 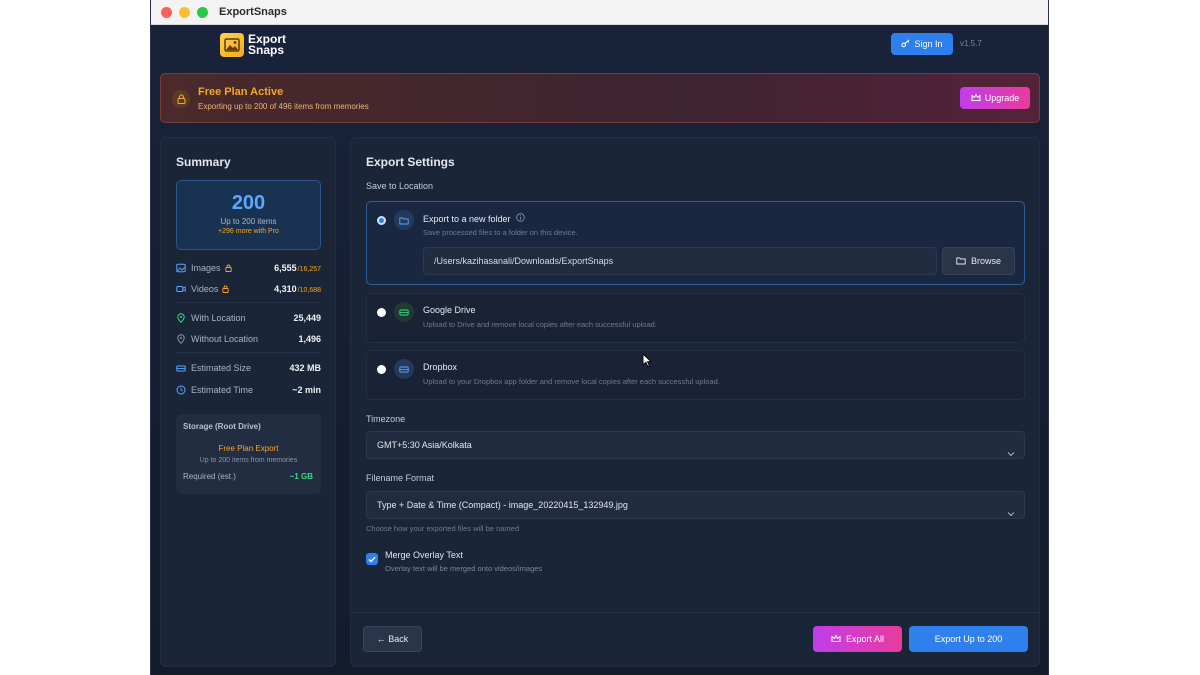 What do you see at coordinates (392, 639) in the screenshot?
I see `back-button: ← Back` at bounding box center [392, 639].